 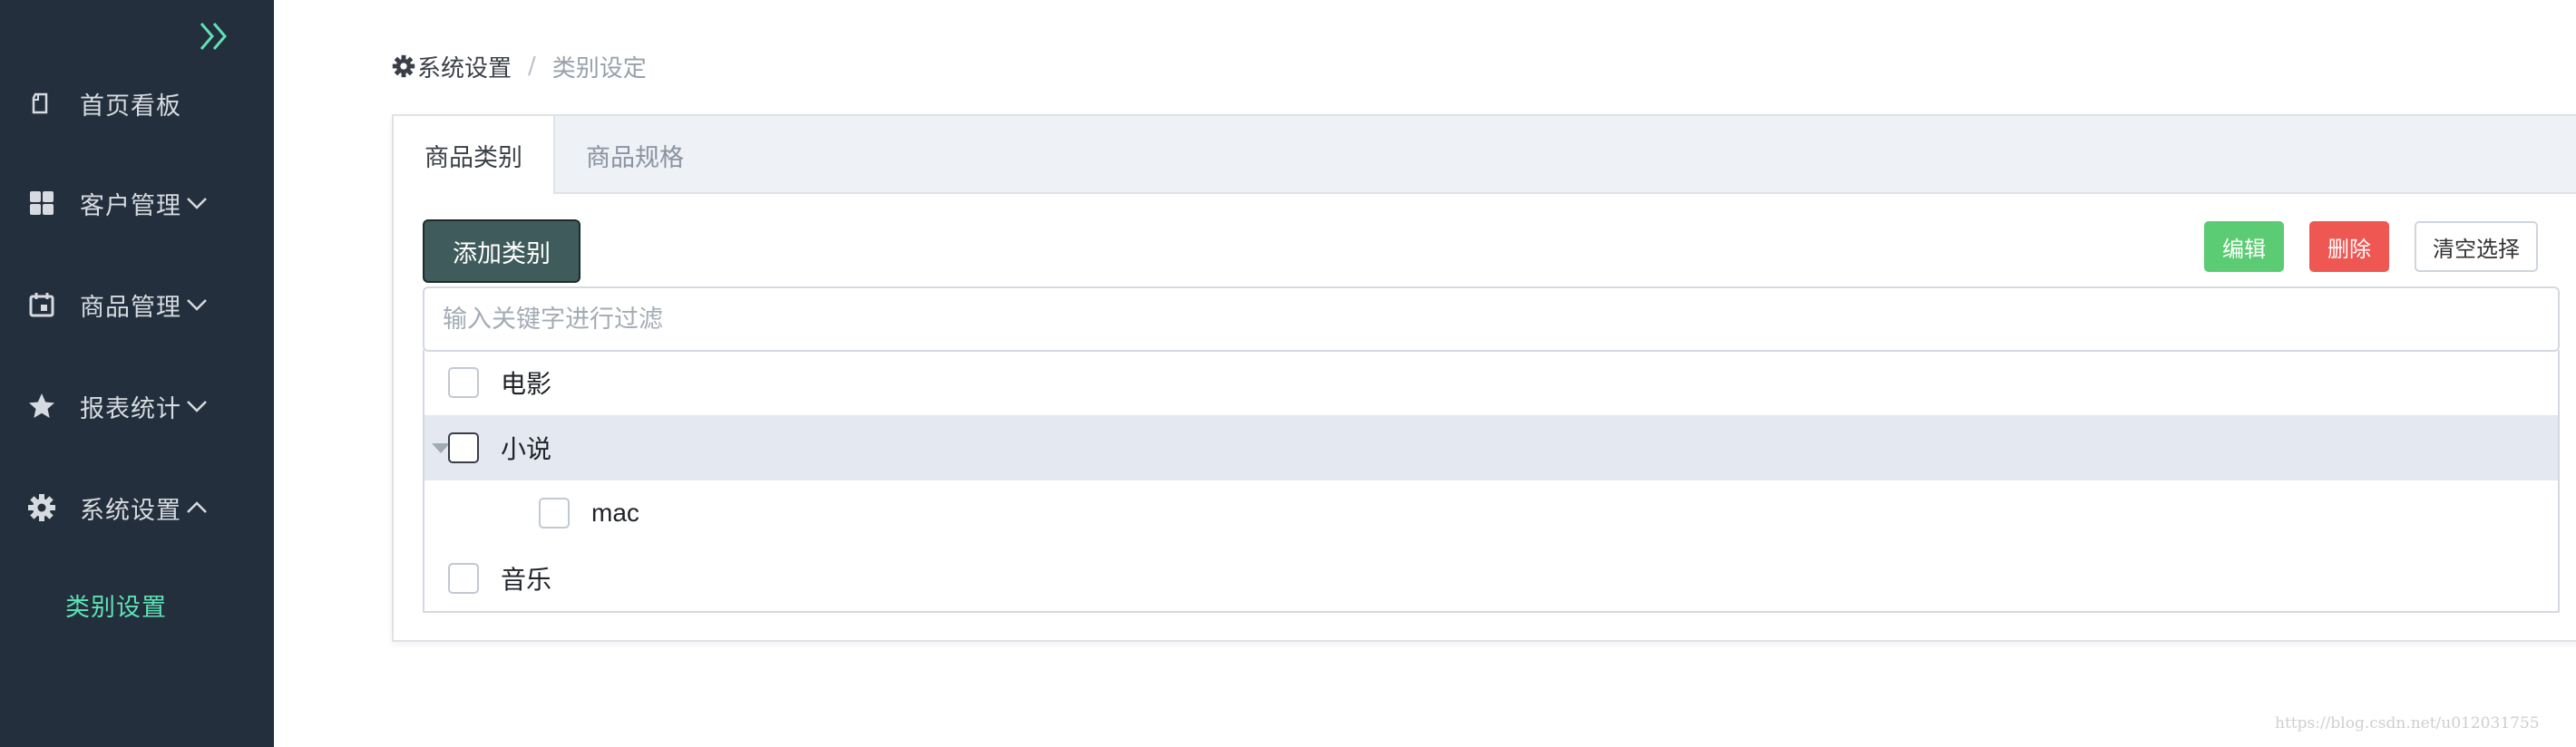 What do you see at coordinates (526, 580) in the screenshot?
I see `tree-node-label: 音乐` at bounding box center [526, 580].